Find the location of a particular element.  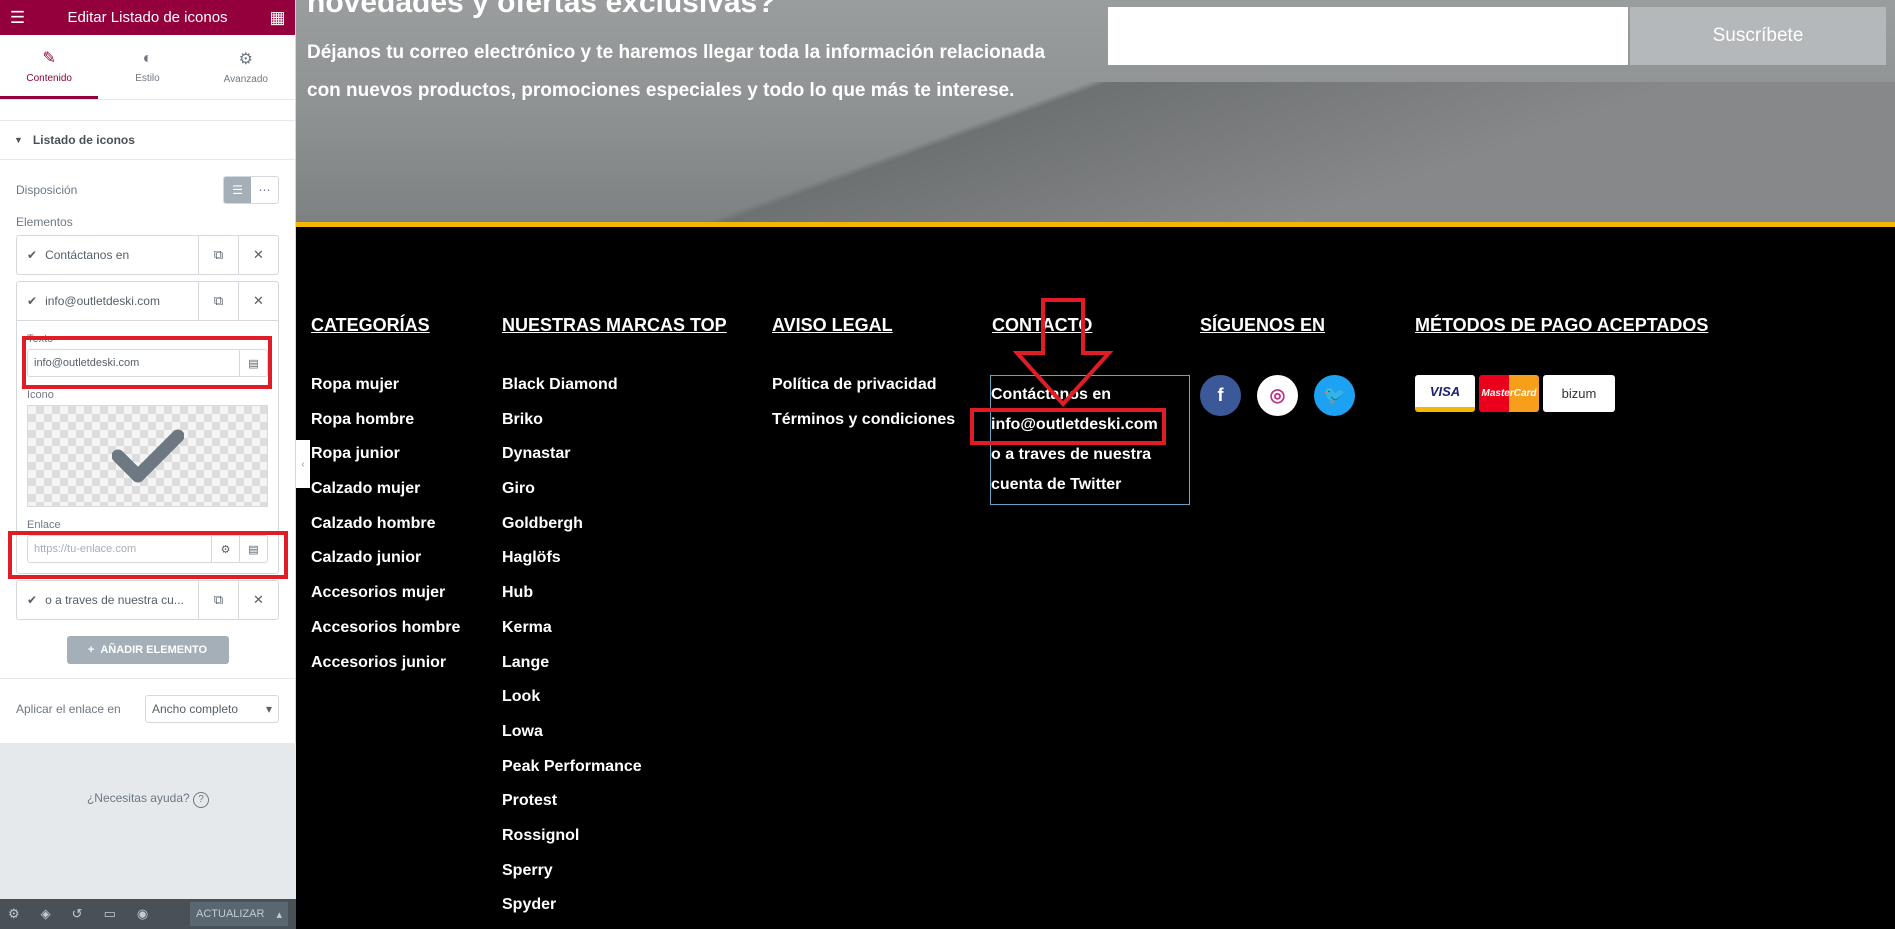

checkmark-icon is located at coordinates (147, 456).